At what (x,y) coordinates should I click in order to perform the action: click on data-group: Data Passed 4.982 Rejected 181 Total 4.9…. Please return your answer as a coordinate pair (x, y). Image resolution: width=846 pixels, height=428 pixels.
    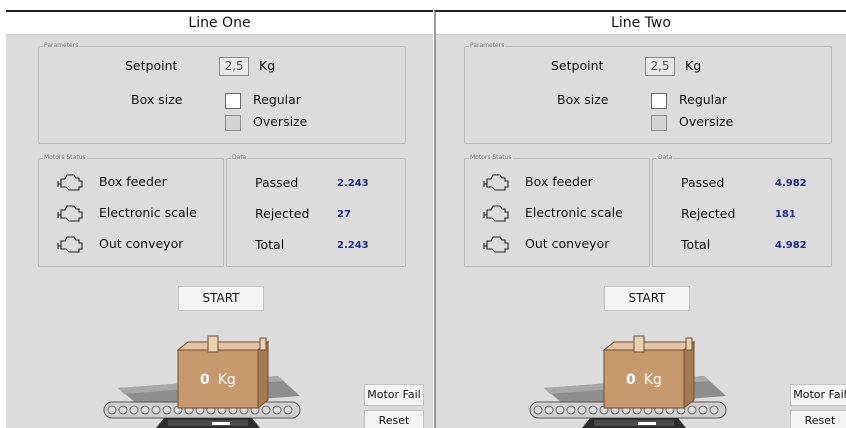
    Looking at the image, I should click on (742, 210).